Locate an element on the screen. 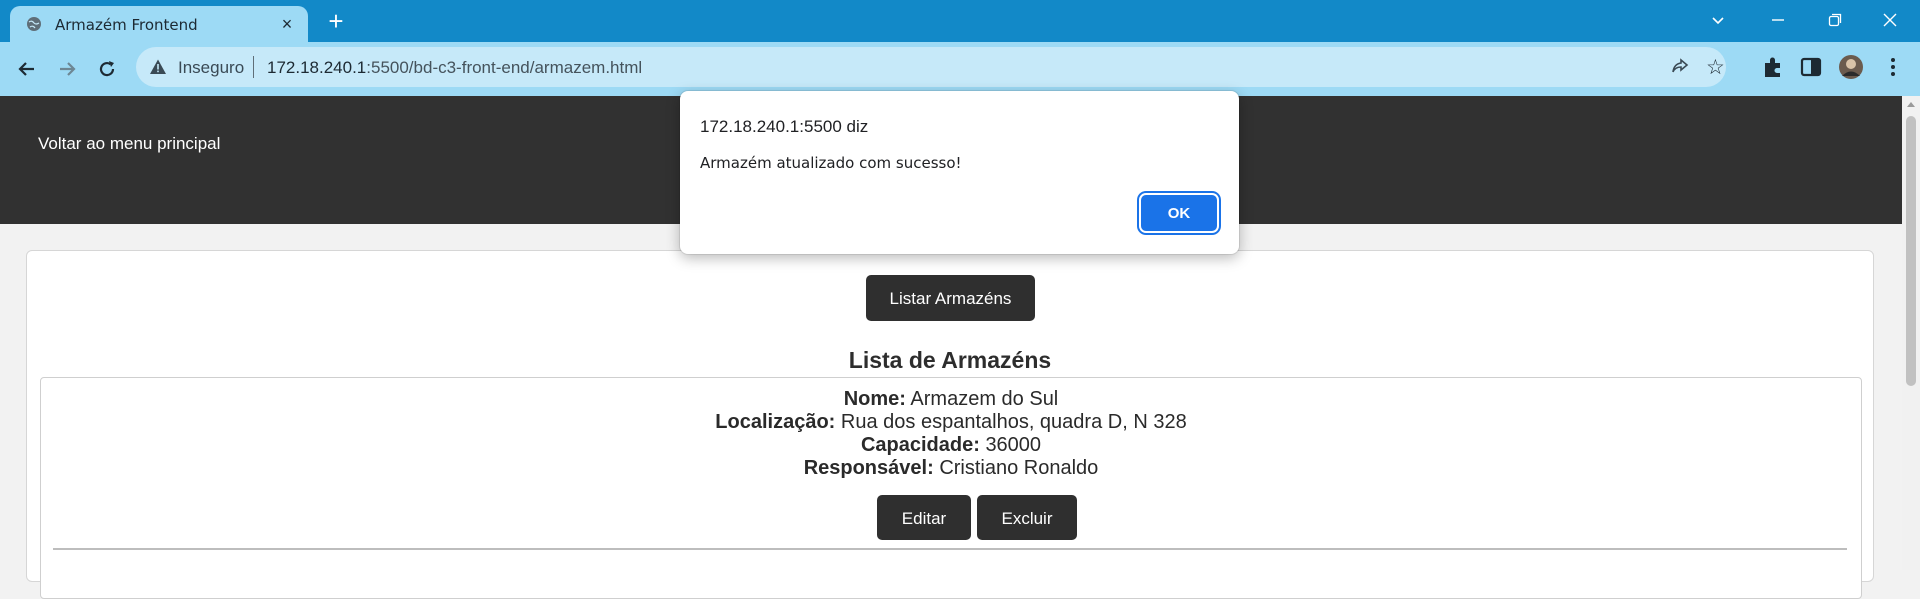  warehouse-name-row: Nome: Armazem do Sul is located at coordinates (951, 399).